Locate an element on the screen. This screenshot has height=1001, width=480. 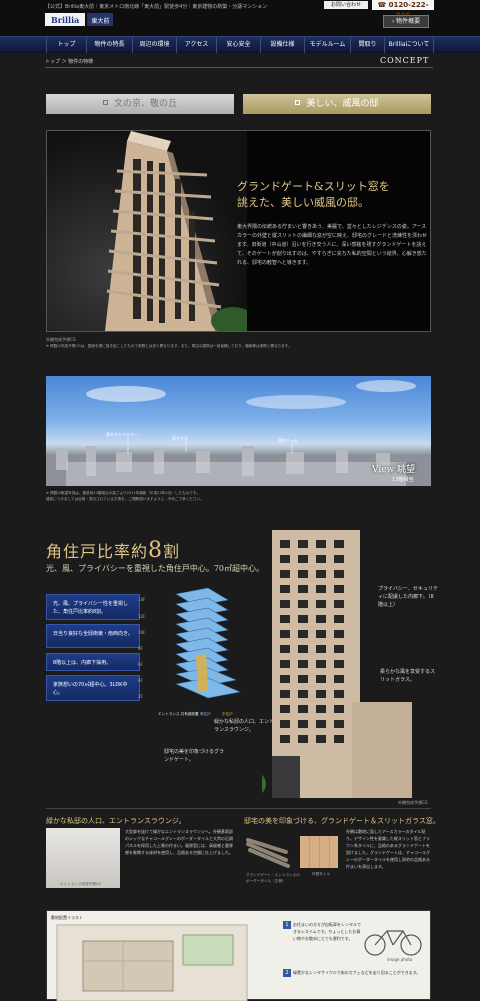
brillia-logo: Brillia 東大前 is located at coordinates (79, 19).